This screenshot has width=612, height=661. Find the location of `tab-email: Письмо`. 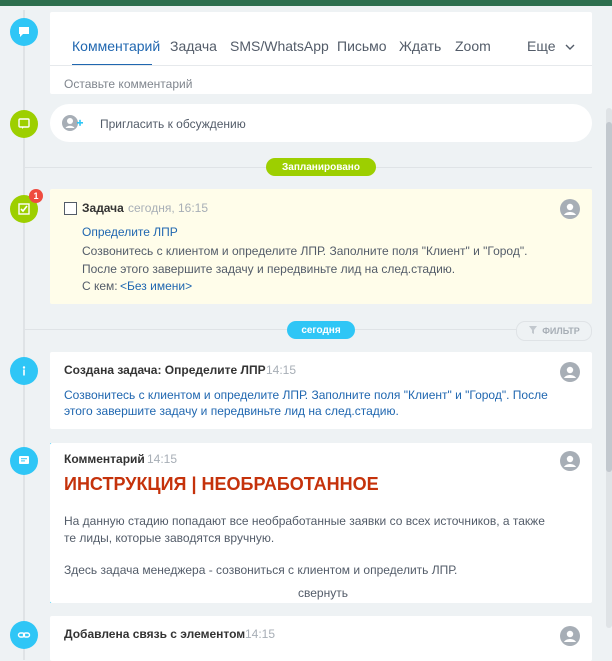

tab-email: Письмо is located at coordinates (362, 46).